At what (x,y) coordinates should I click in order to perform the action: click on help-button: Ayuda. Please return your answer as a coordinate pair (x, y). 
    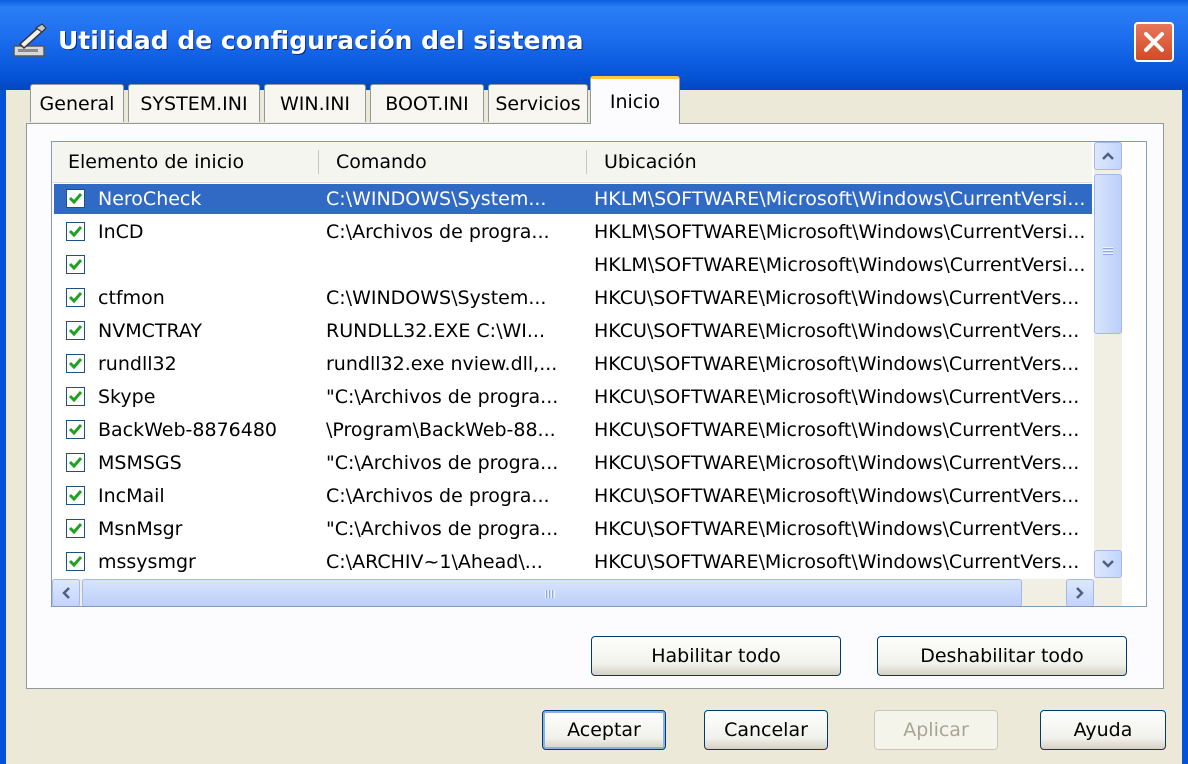
    Looking at the image, I should click on (1103, 730).